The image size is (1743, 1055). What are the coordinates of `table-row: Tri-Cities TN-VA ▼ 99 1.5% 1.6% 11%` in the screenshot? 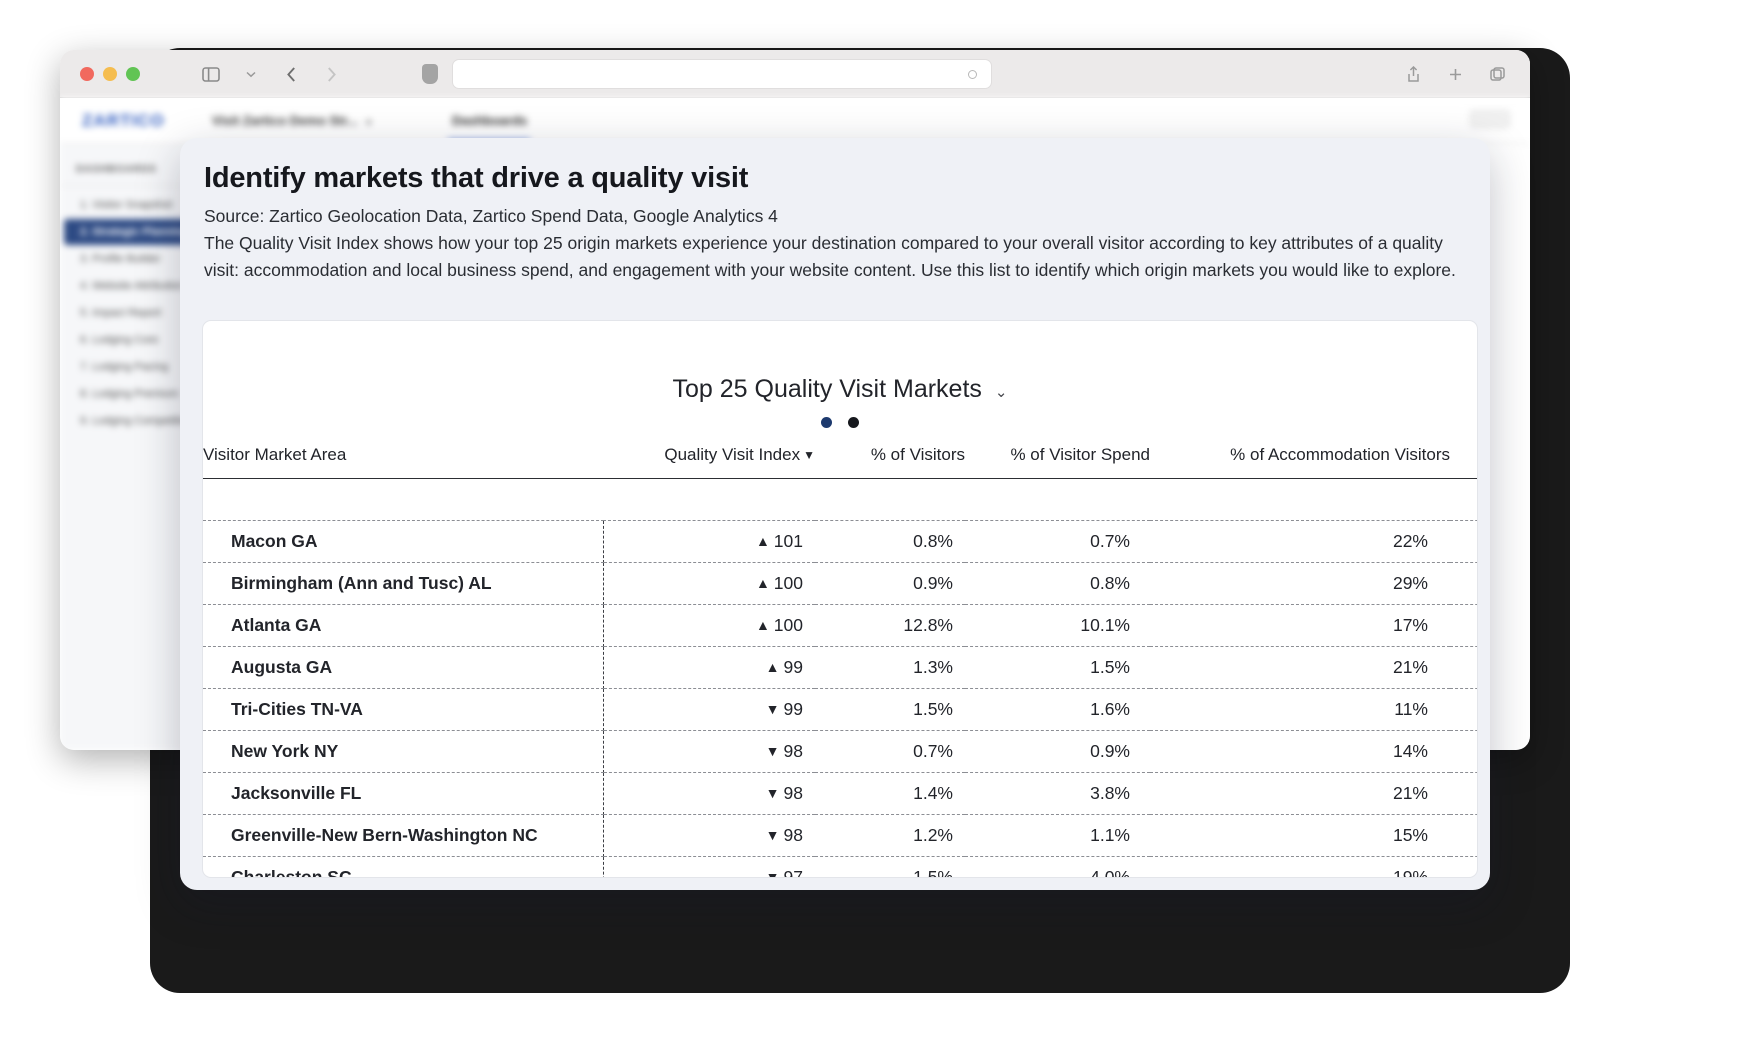 It's located at (840, 709).